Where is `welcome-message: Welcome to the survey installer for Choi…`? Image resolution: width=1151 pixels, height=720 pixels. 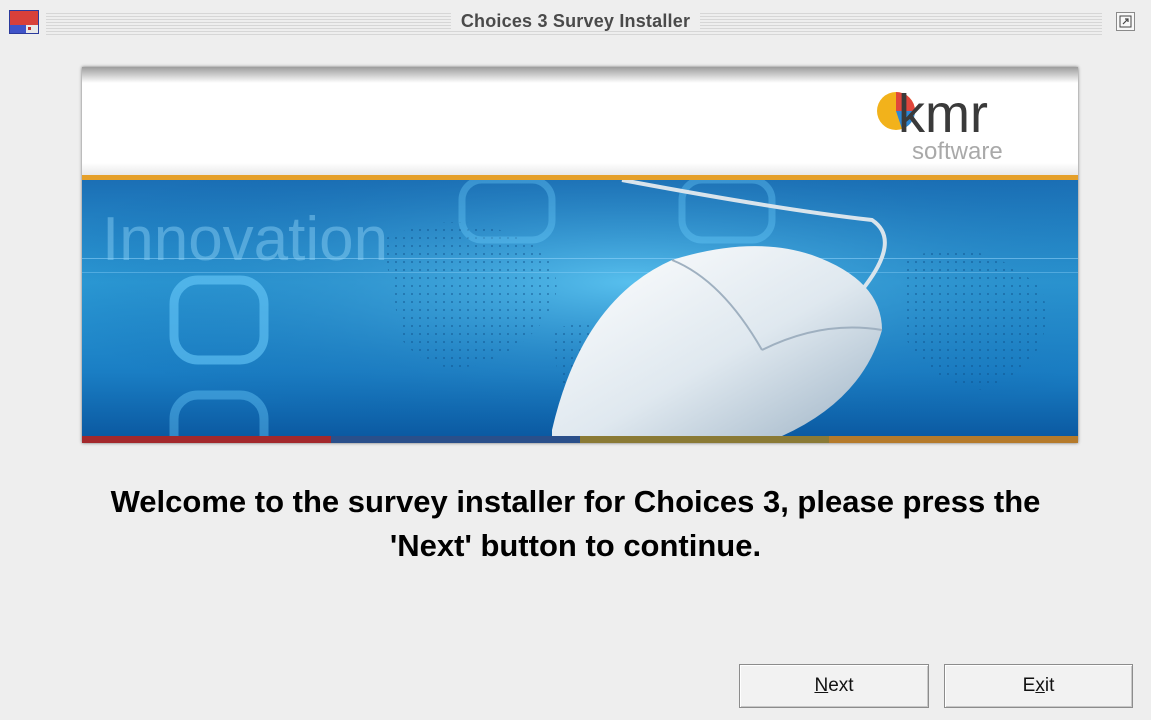
welcome-message: Welcome to the survey installer for Choi… is located at coordinates (575, 524).